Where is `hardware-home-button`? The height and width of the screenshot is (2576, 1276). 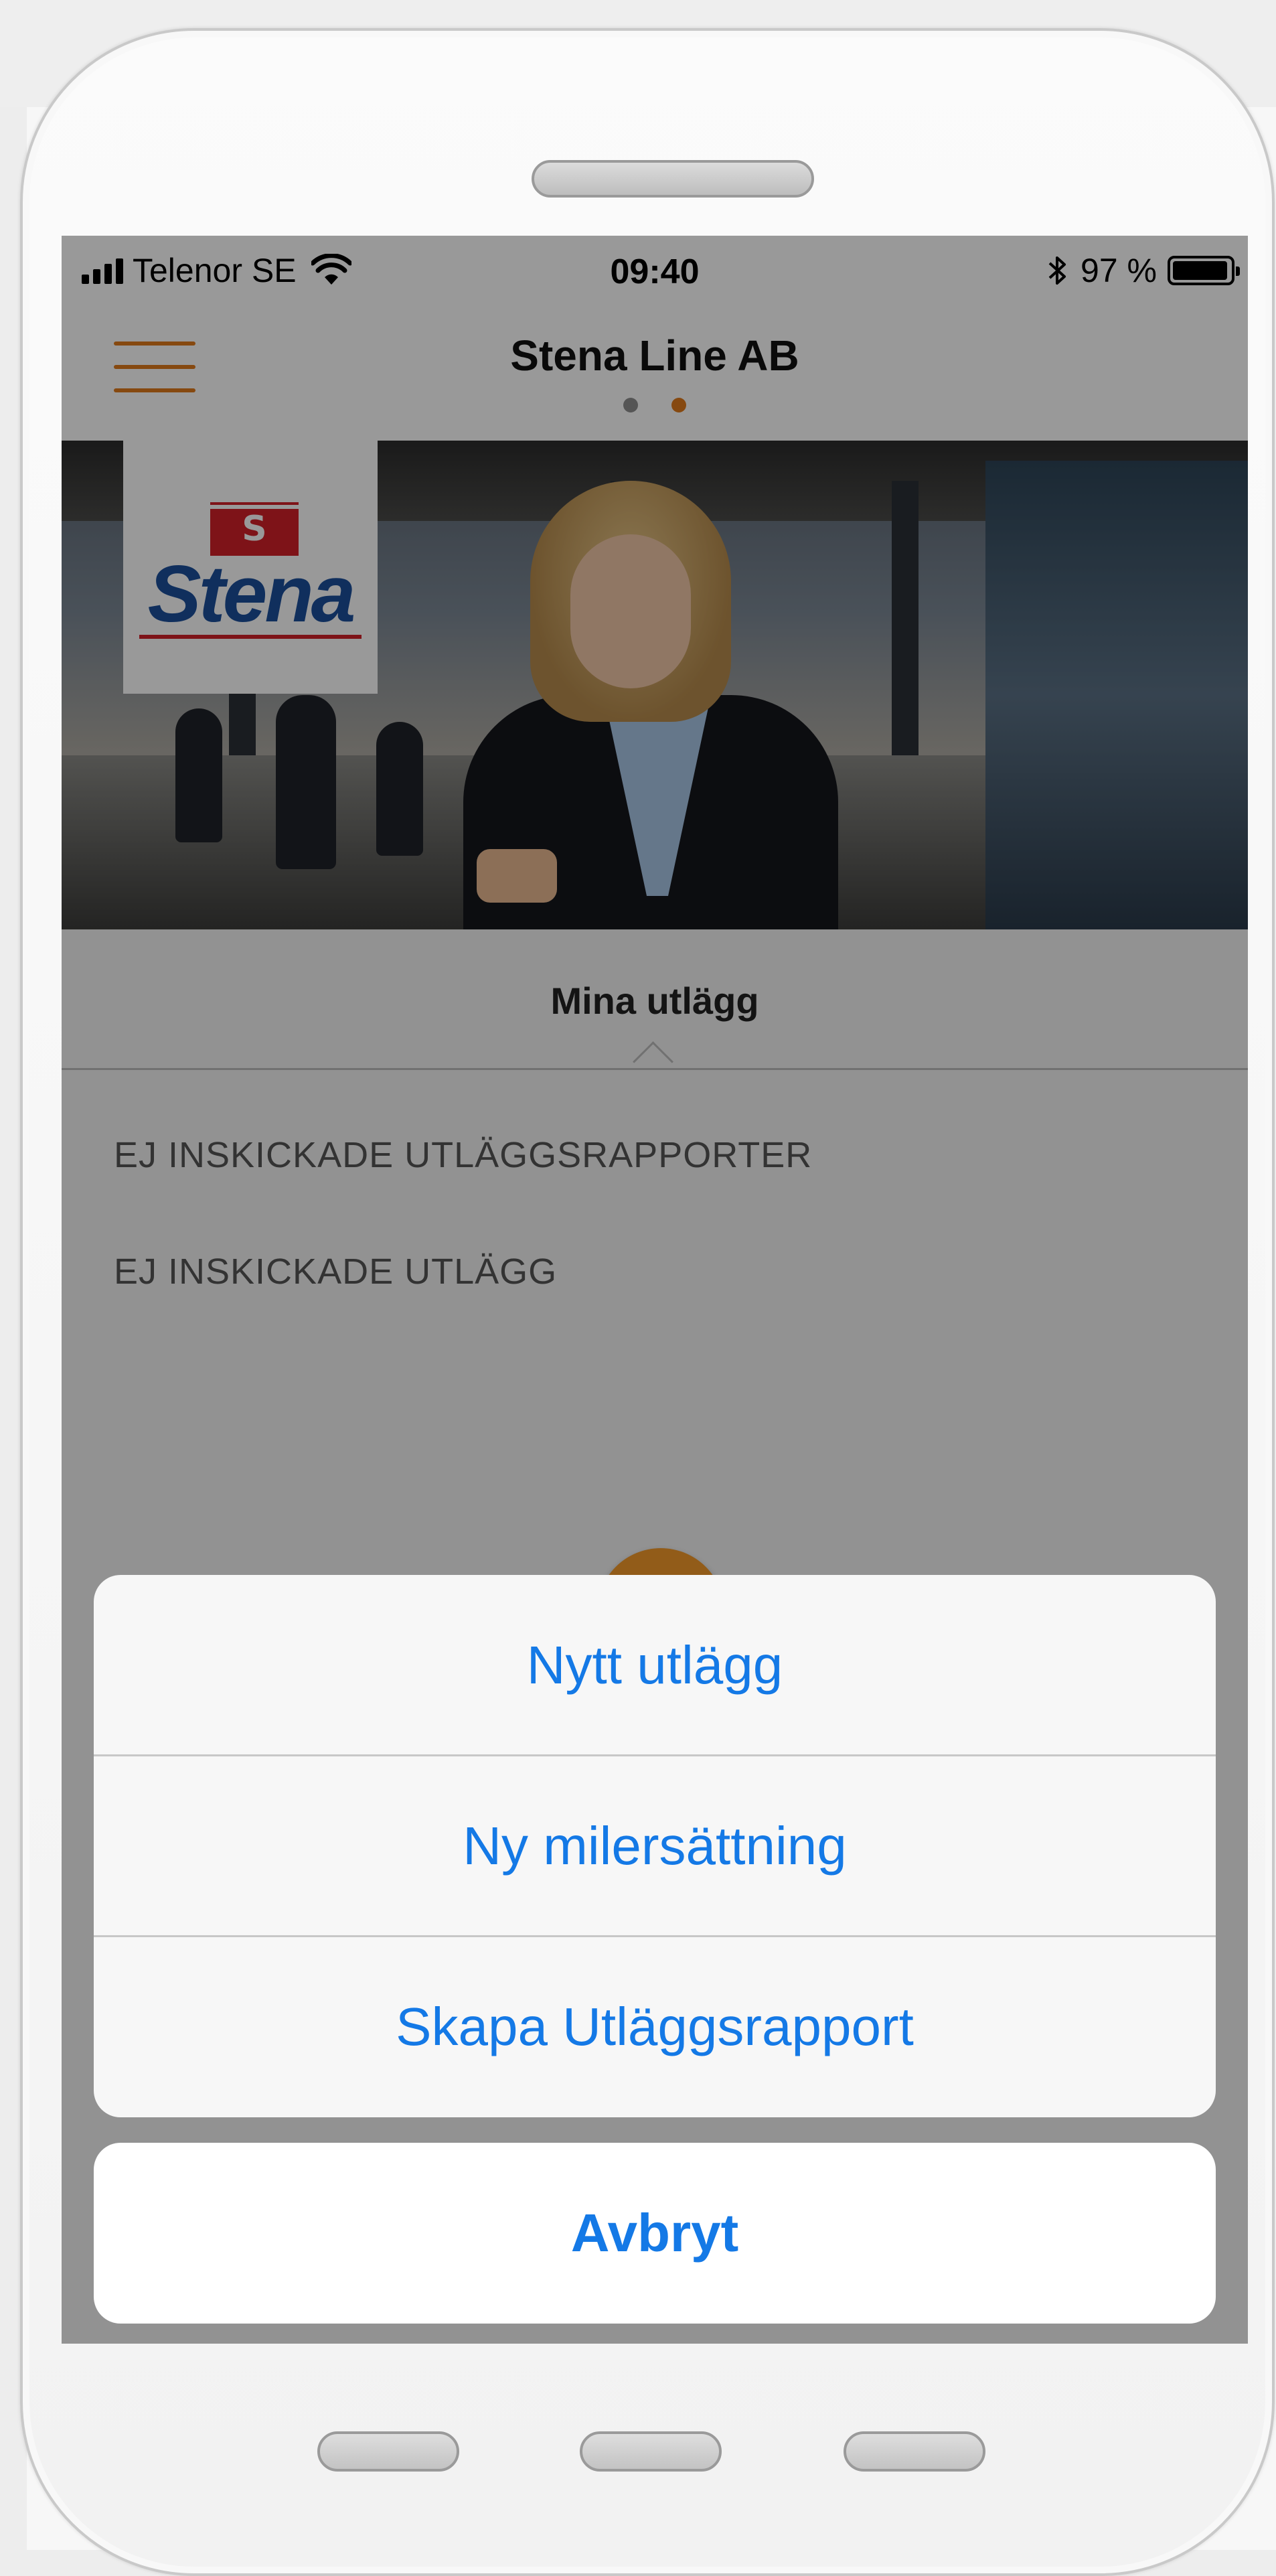
hardware-home-button is located at coordinates (651, 2451).